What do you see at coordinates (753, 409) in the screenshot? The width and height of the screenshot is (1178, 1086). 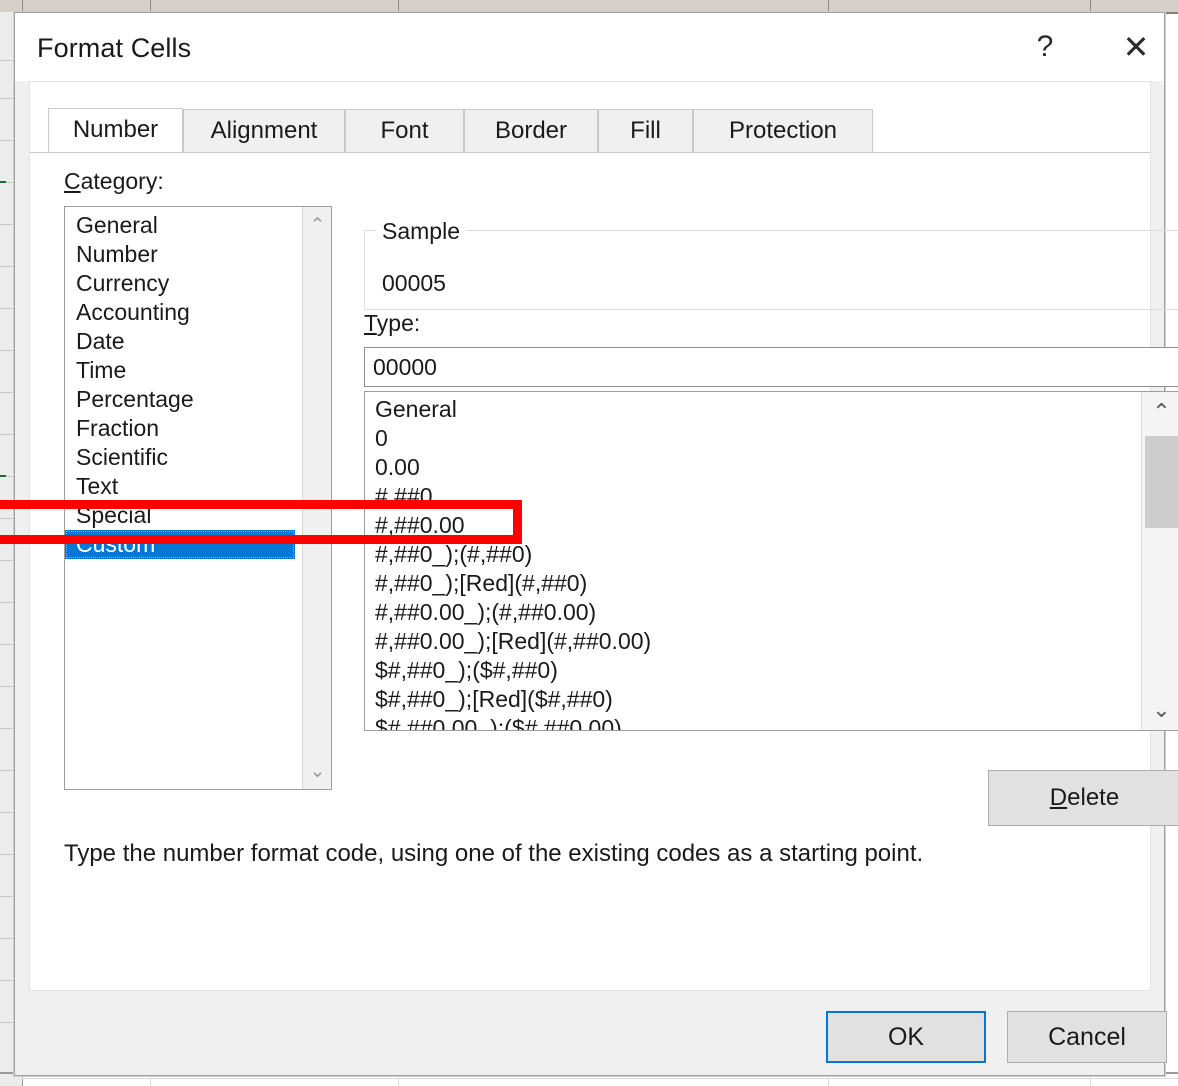 I see `type-item: General` at bounding box center [753, 409].